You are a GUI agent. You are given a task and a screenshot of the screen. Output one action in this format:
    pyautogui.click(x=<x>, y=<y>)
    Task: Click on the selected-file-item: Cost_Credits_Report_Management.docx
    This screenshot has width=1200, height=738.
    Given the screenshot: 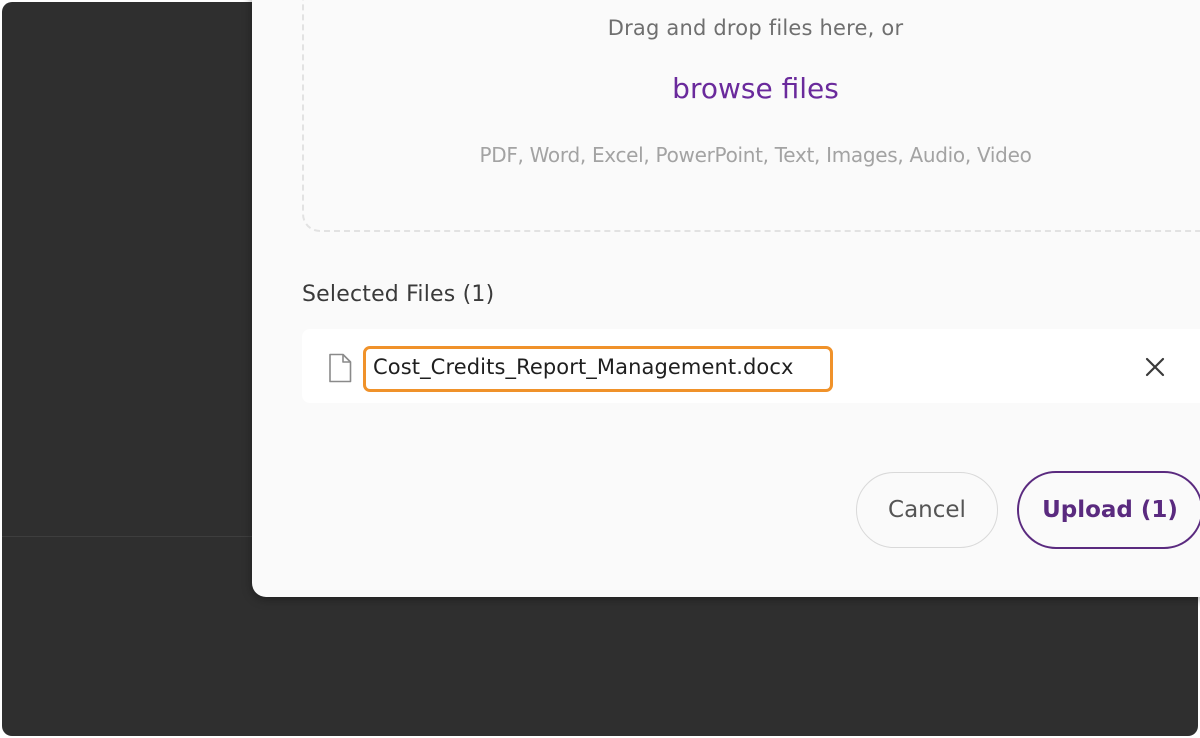 What is the action you would take?
    pyautogui.click(x=751, y=366)
    